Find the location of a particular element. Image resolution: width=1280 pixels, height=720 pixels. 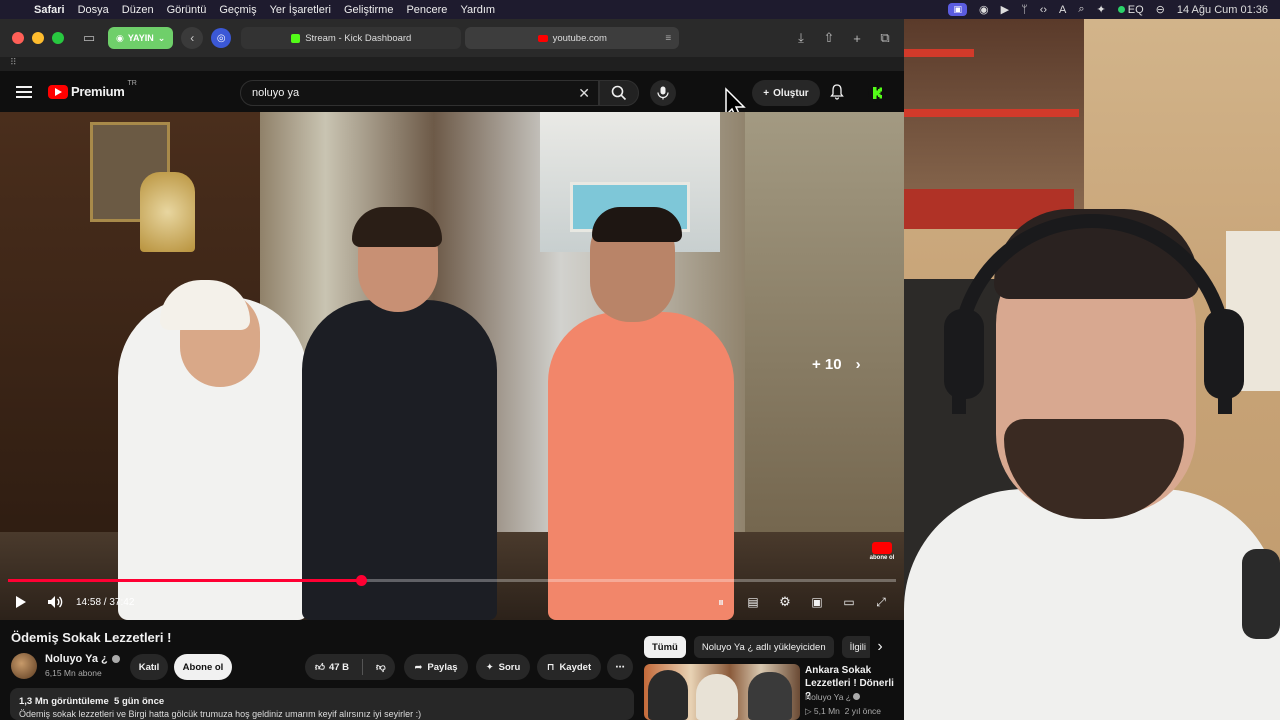

search-input: noluyo ya ✕ is located at coordinates (419, 93).